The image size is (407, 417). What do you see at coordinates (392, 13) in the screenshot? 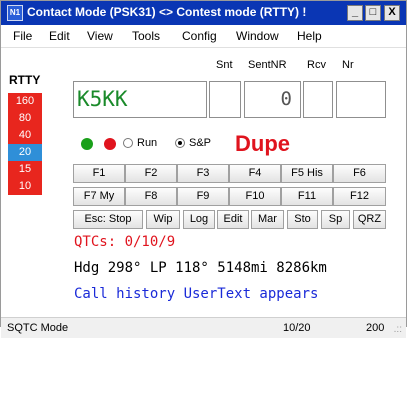
I see `close-button: X` at bounding box center [392, 13].